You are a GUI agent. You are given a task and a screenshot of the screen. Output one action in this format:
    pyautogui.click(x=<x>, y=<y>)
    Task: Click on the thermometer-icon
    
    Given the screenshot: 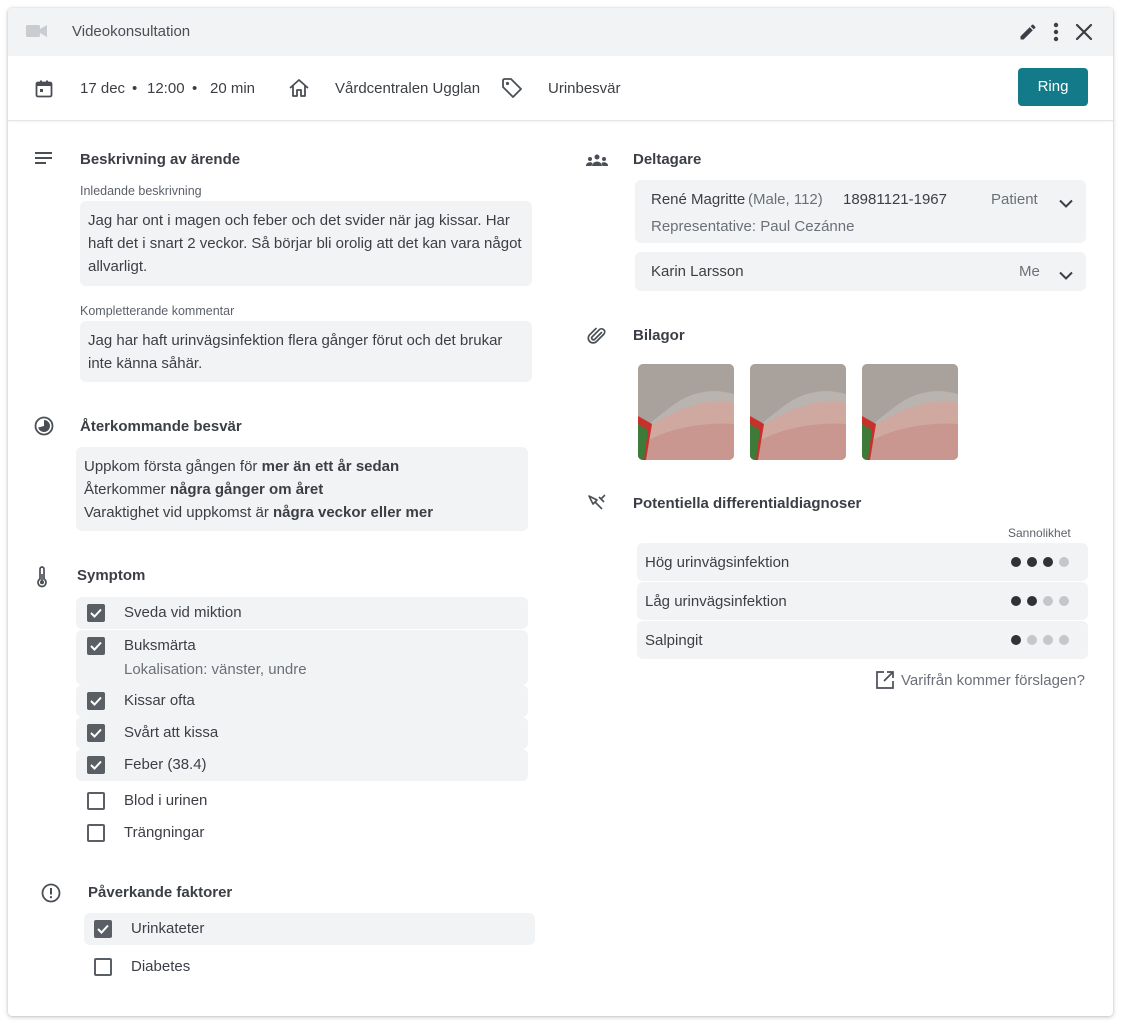 What is the action you would take?
    pyautogui.click(x=42, y=579)
    